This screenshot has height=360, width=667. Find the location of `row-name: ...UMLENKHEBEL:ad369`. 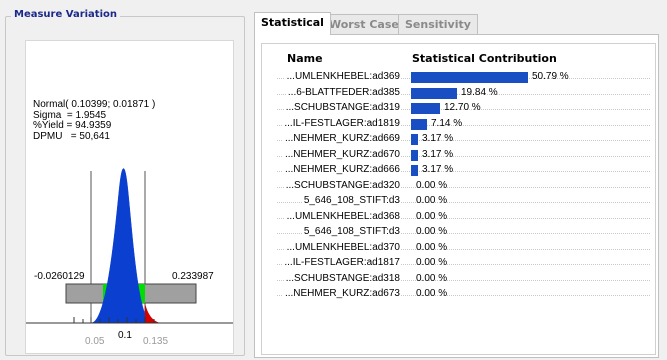

row-name: ...UMLENKHEBEL:ad369 is located at coordinates (342, 76).